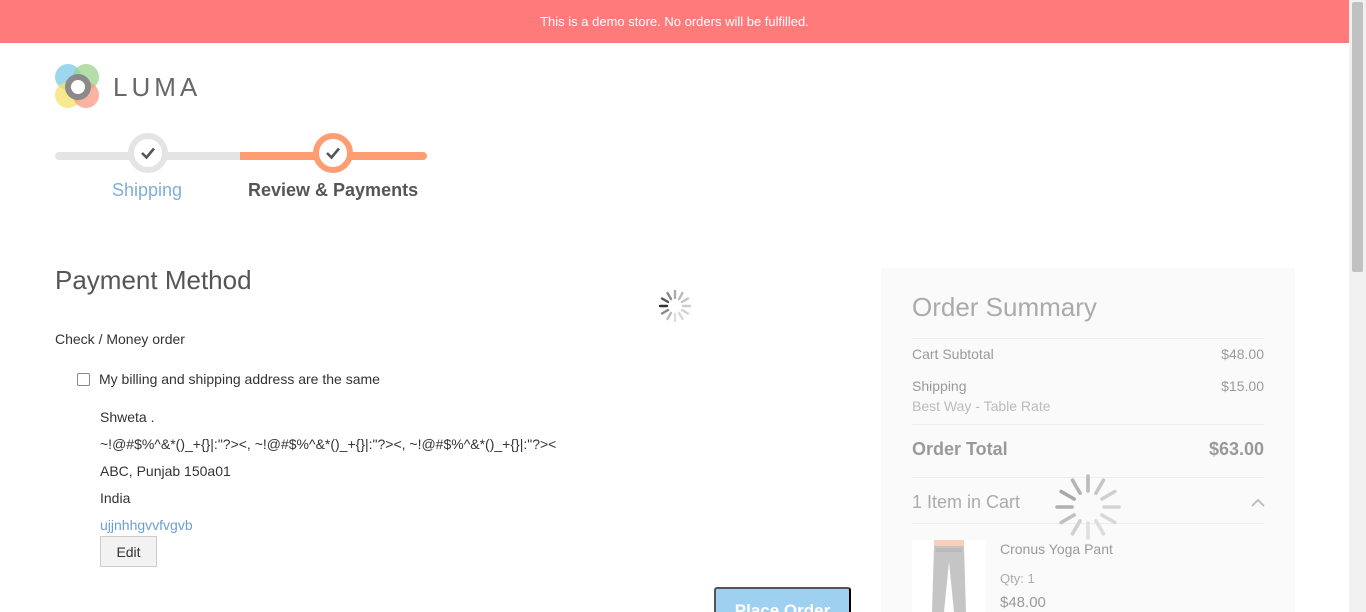  I want to click on step-review-label: Review & Payments, so click(333, 190).